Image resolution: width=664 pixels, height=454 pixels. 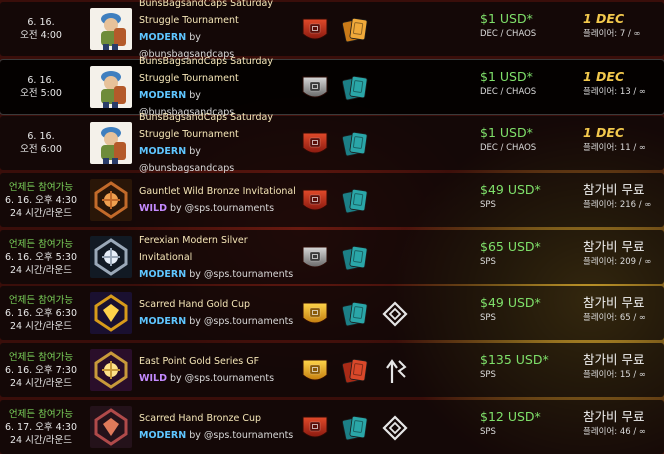 I want to click on entry-fee: 참가비 무료 플레이어: 216 / ∞, so click(x=623, y=196).